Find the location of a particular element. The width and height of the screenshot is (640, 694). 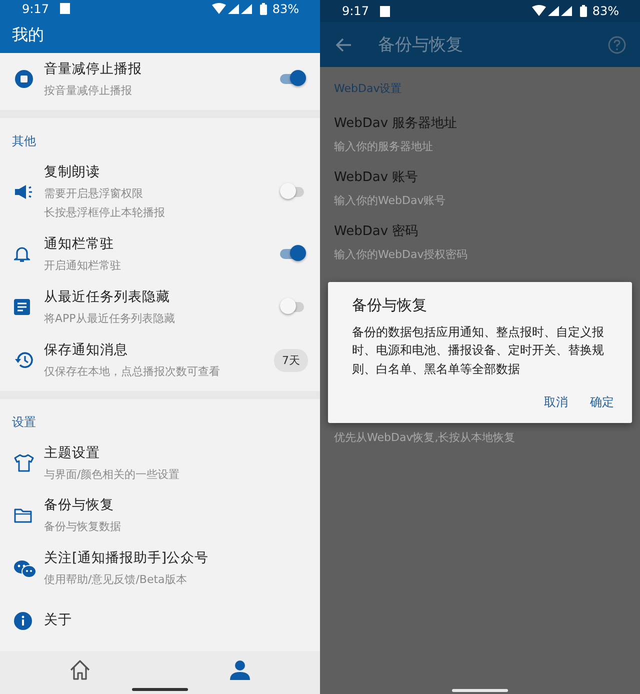

item-title: 音量减停止播报 is located at coordinates (93, 69).